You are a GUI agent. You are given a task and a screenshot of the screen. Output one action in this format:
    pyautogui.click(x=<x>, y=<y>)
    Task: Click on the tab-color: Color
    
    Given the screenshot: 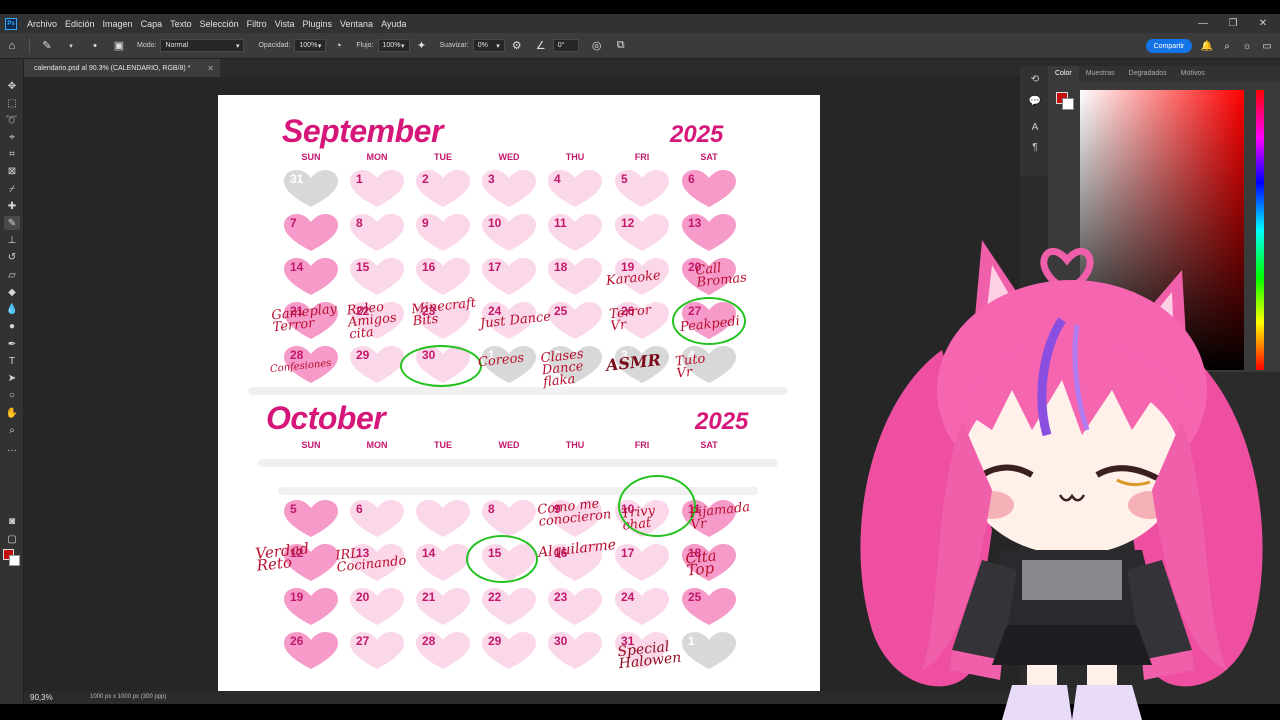 What is the action you would take?
    pyautogui.click(x=1063, y=74)
    